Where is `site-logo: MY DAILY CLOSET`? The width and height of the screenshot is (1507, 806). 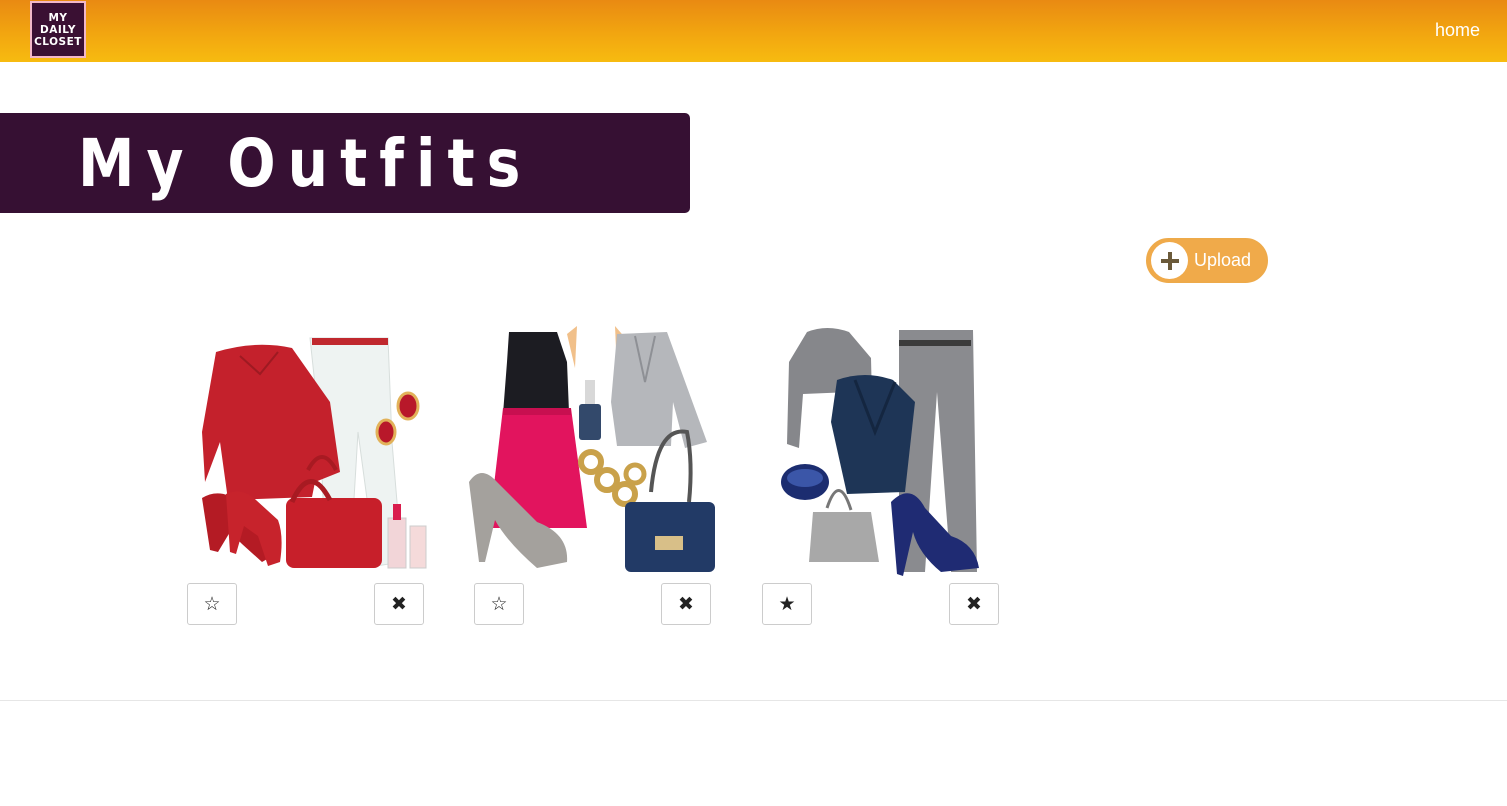
site-logo: MY DAILY CLOSET is located at coordinates (58, 29).